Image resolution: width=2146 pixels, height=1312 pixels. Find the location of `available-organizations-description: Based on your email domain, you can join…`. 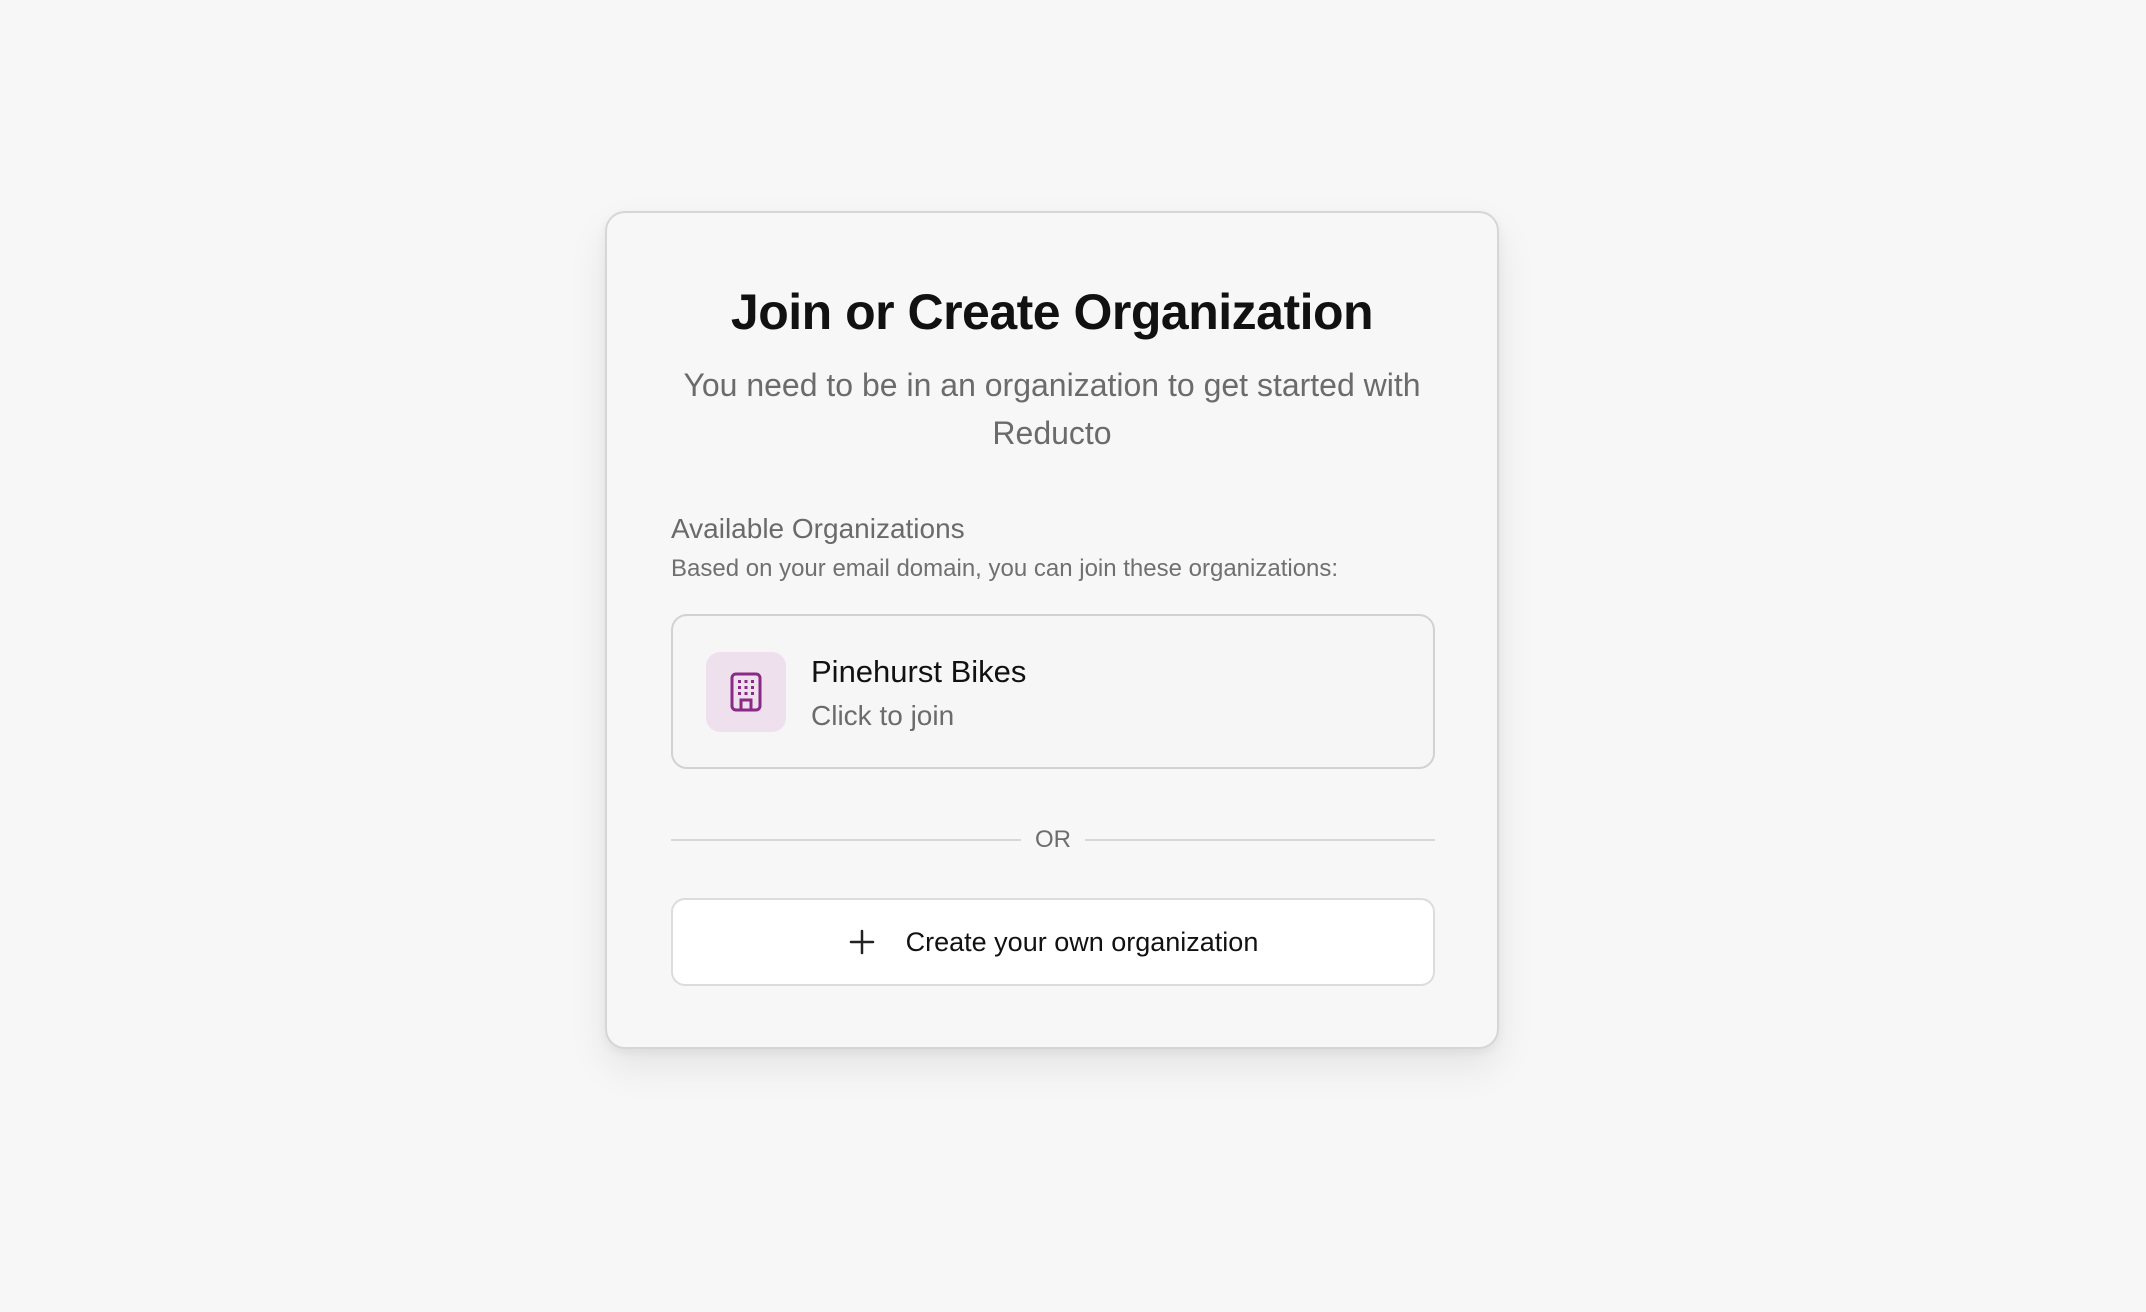

available-organizations-description: Based on your email domain, you can join… is located at coordinates (1005, 568).